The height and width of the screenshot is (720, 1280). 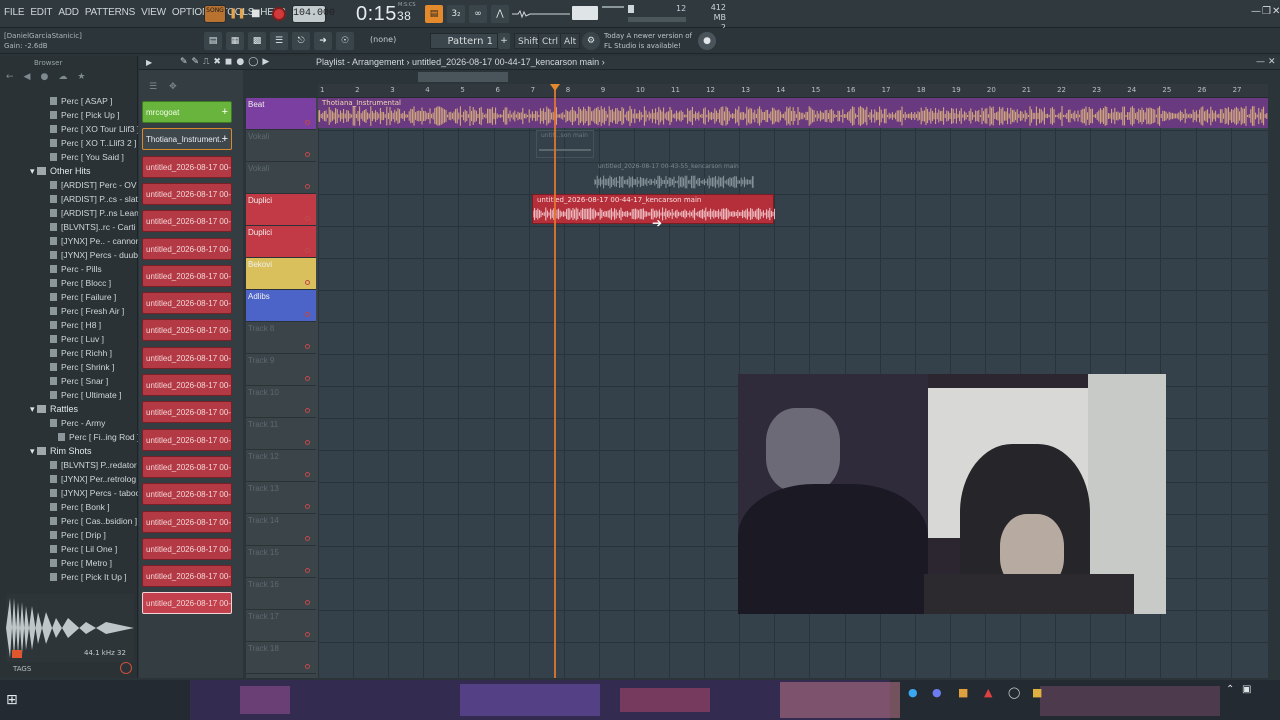 I want to click on track-header: Track 14, so click(x=281, y=530).